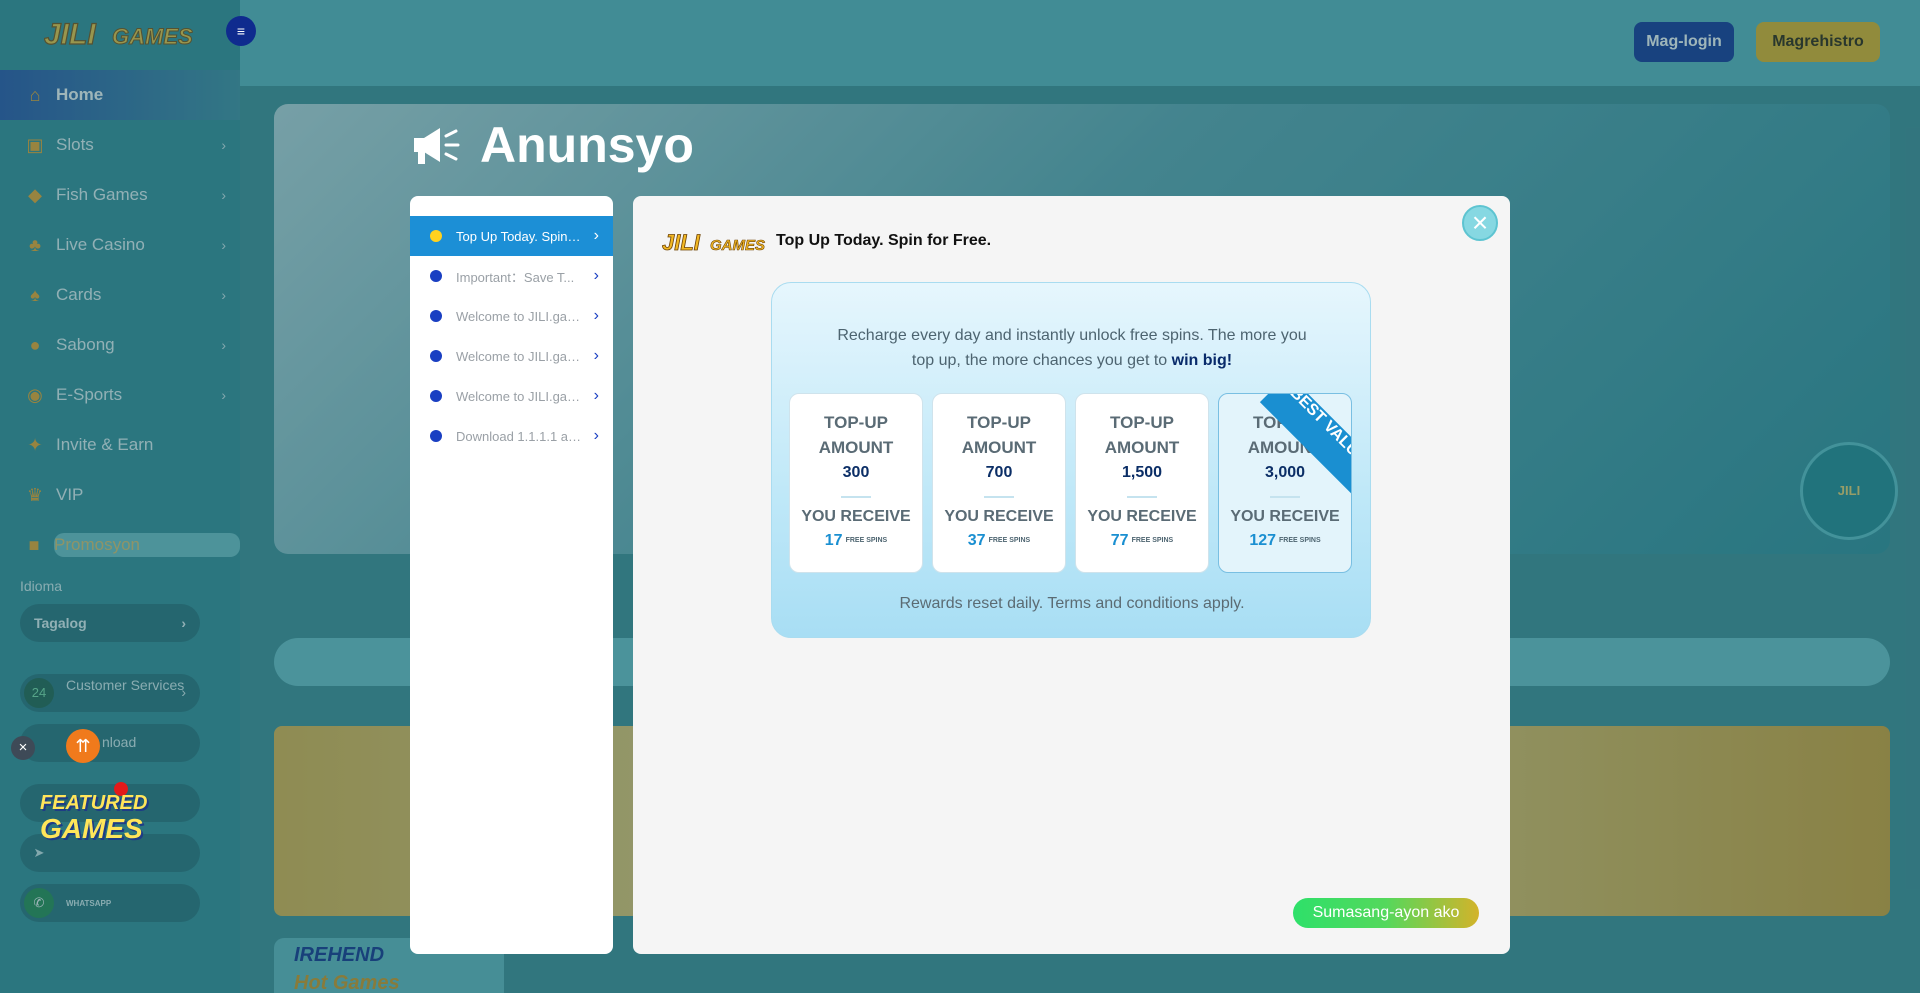  What do you see at coordinates (91, 828) in the screenshot?
I see `featured-line-2: GAMES` at bounding box center [91, 828].